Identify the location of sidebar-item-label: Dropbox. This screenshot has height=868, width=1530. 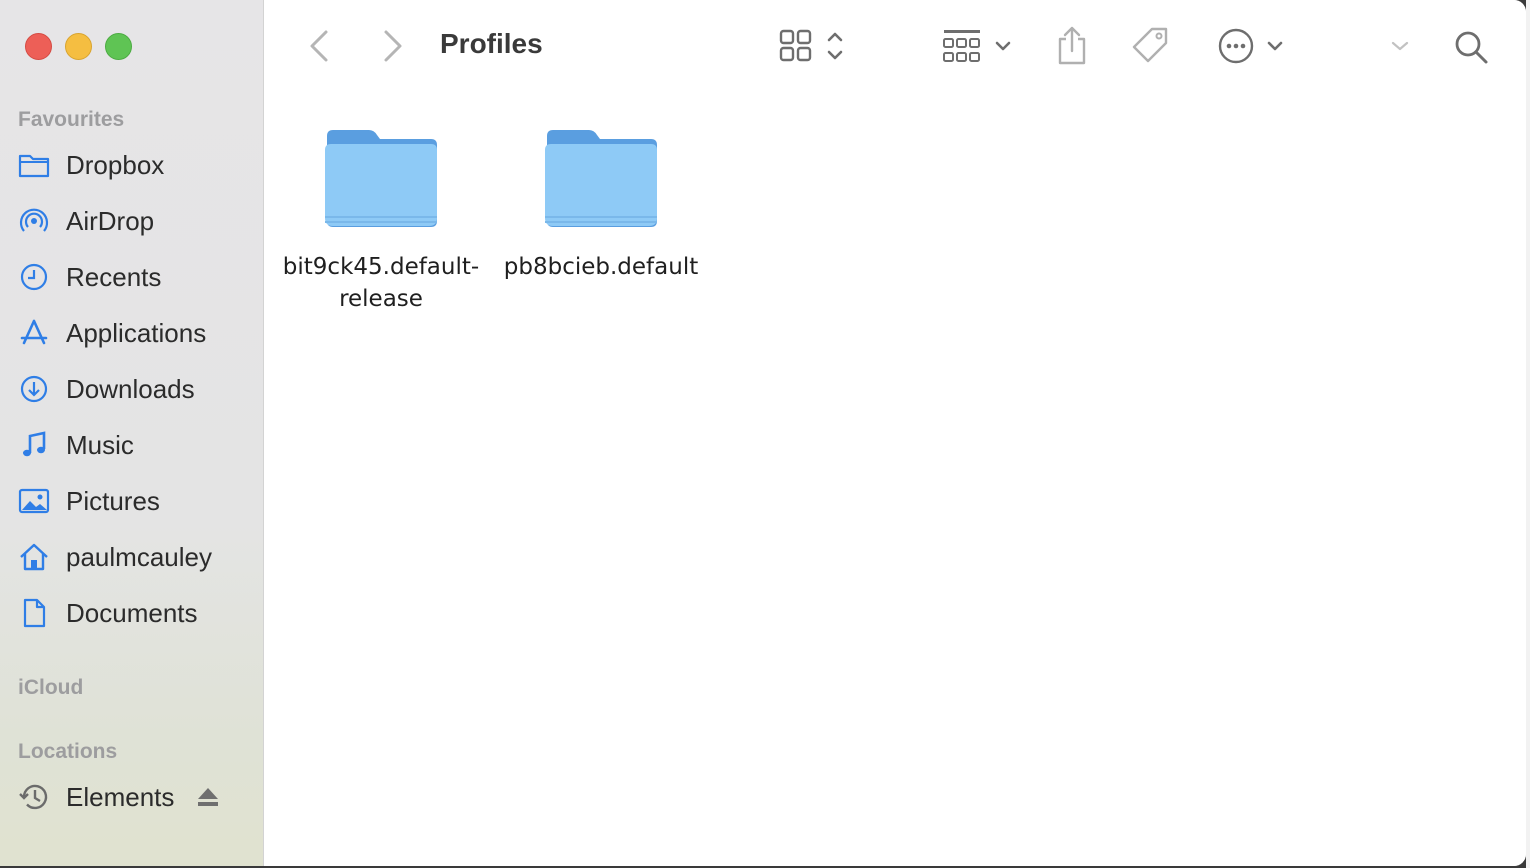
(115, 164).